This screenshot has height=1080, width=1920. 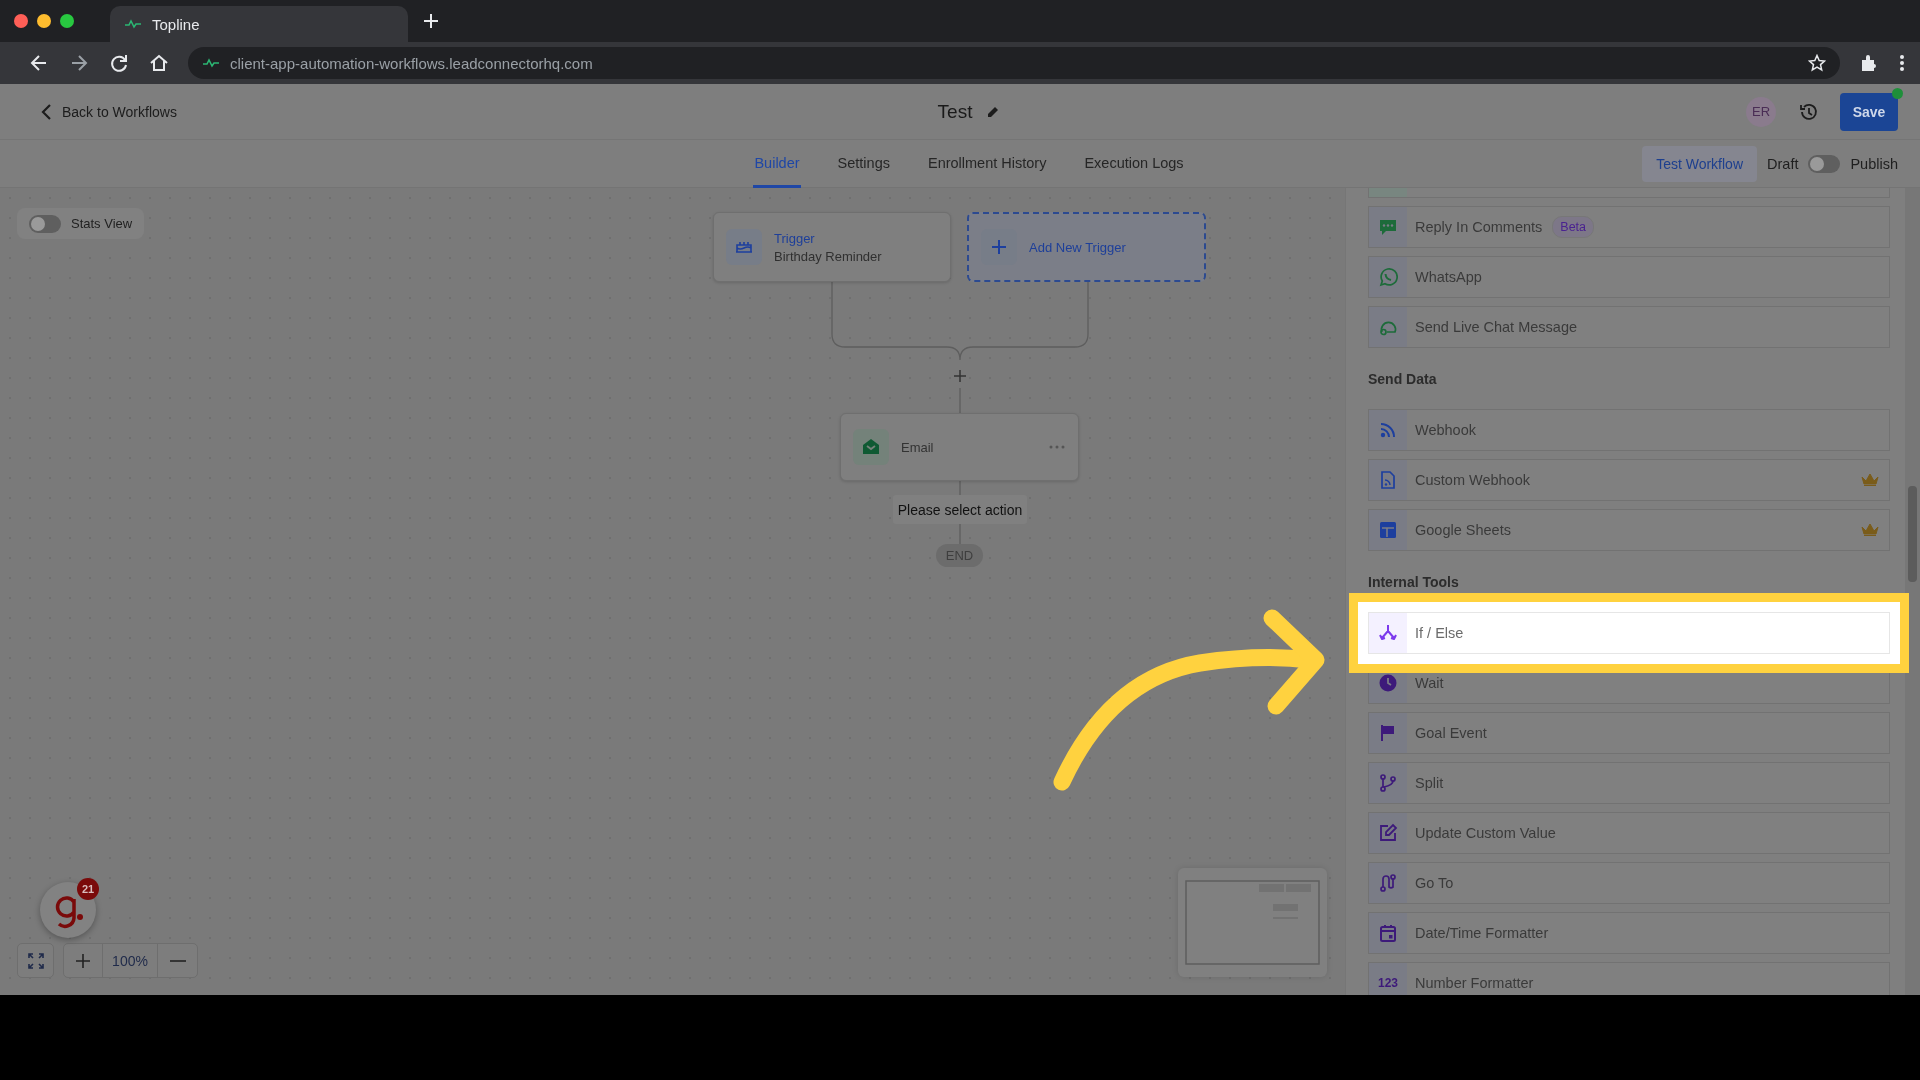 What do you see at coordinates (412, 63) in the screenshot?
I see `url-text: client-app-automation-workflows.leadconnectorhq.com` at bounding box center [412, 63].